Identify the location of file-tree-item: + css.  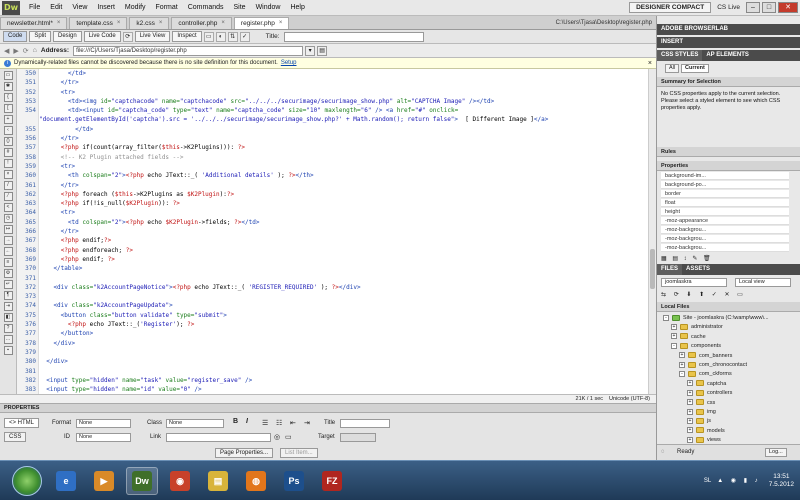
(728, 403).